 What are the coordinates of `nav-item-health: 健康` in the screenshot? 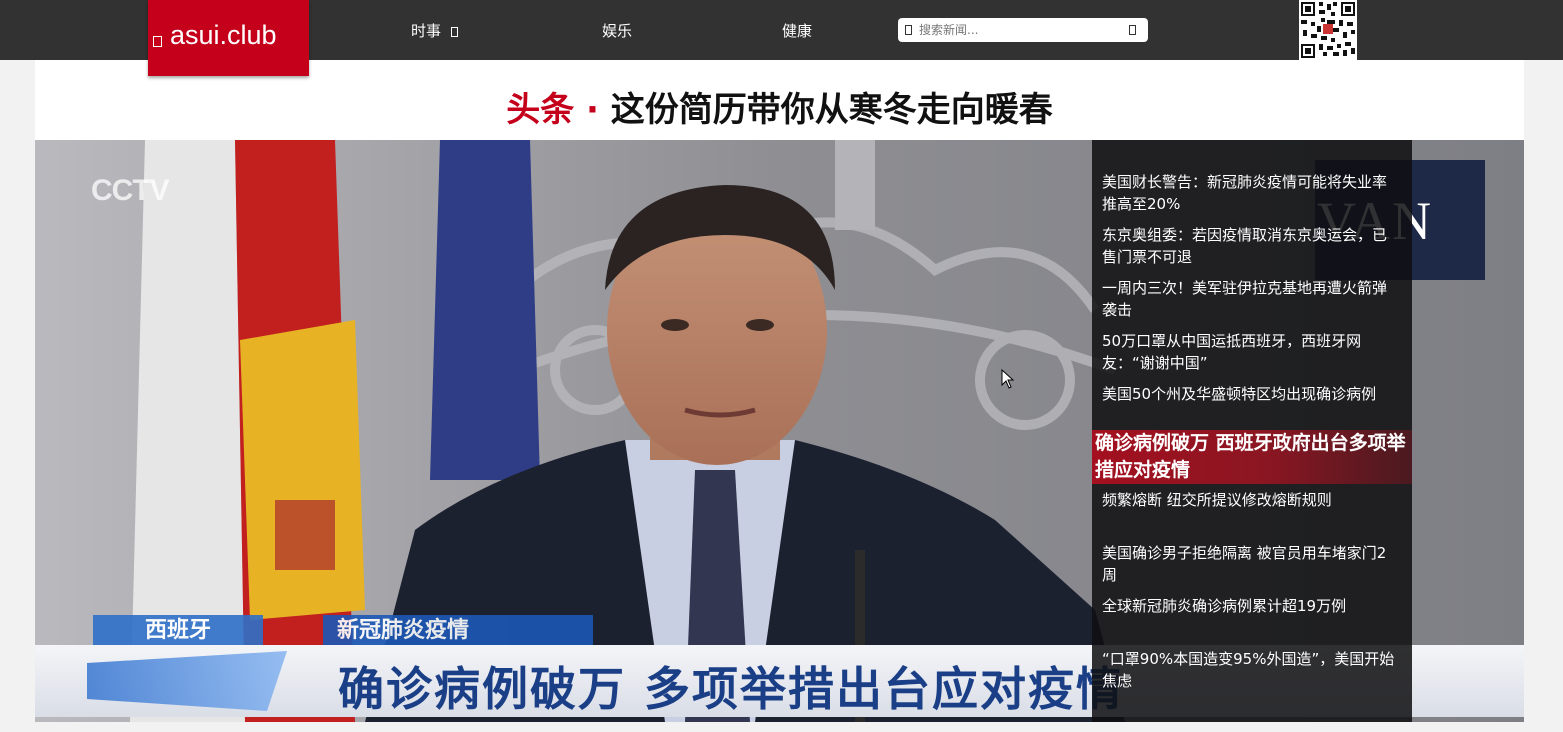 It's located at (797, 30).